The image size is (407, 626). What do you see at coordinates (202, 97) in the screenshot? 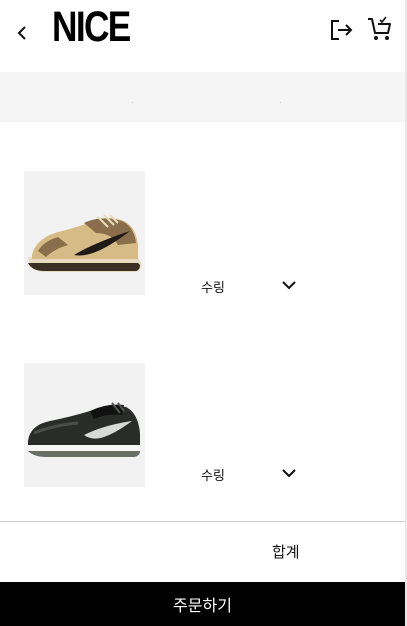
I see `promo-banner` at bounding box center [202, 97].